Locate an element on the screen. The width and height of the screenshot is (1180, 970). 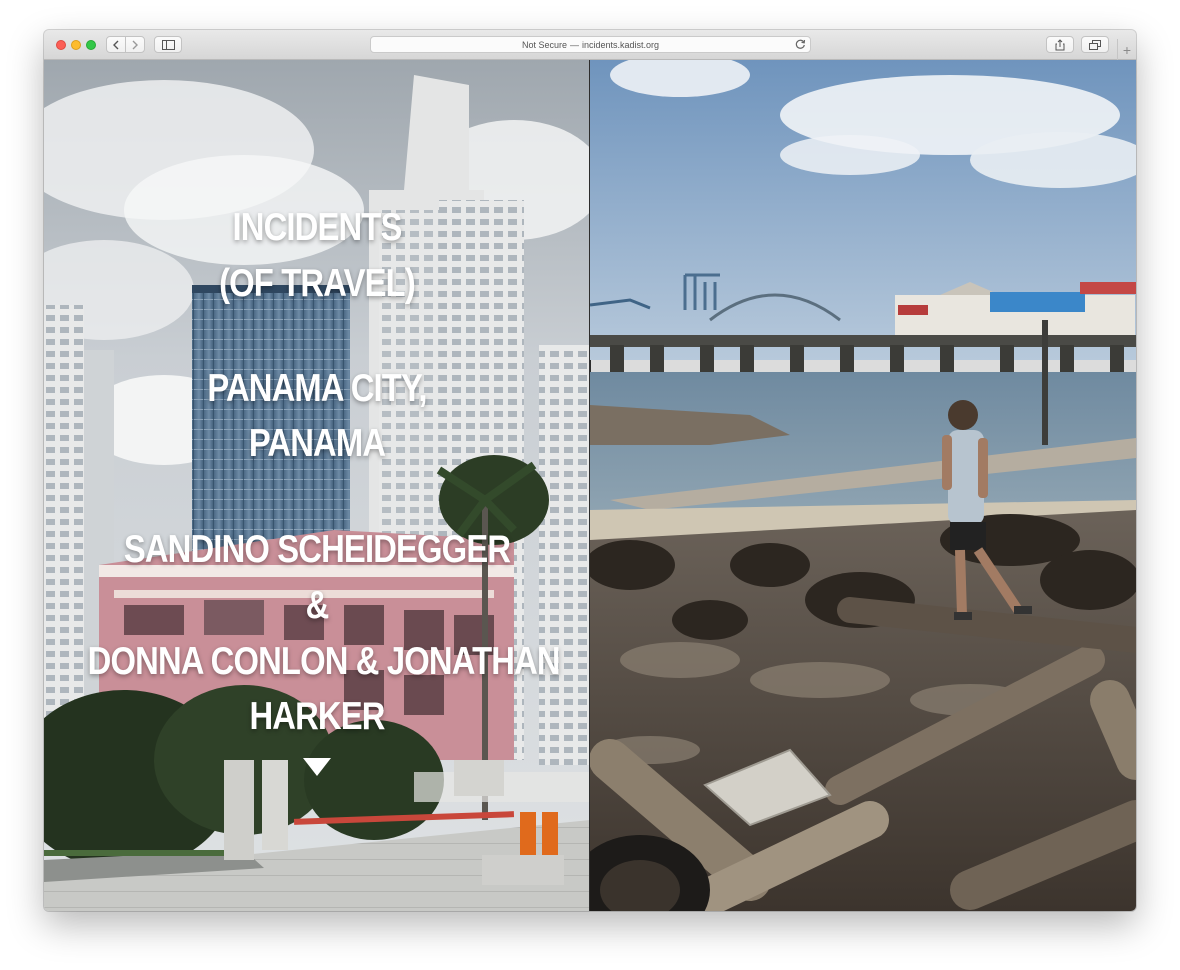
sidebar-icon is located at coordinates (168, 44).